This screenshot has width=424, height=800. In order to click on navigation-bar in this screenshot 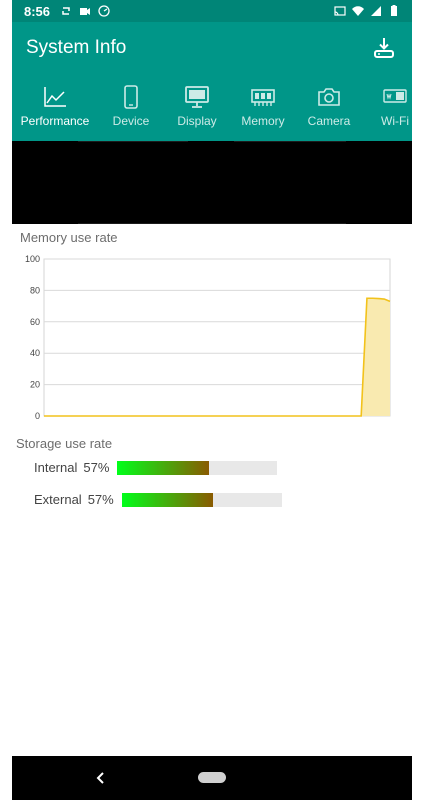, I will do `click(212, 778)`.